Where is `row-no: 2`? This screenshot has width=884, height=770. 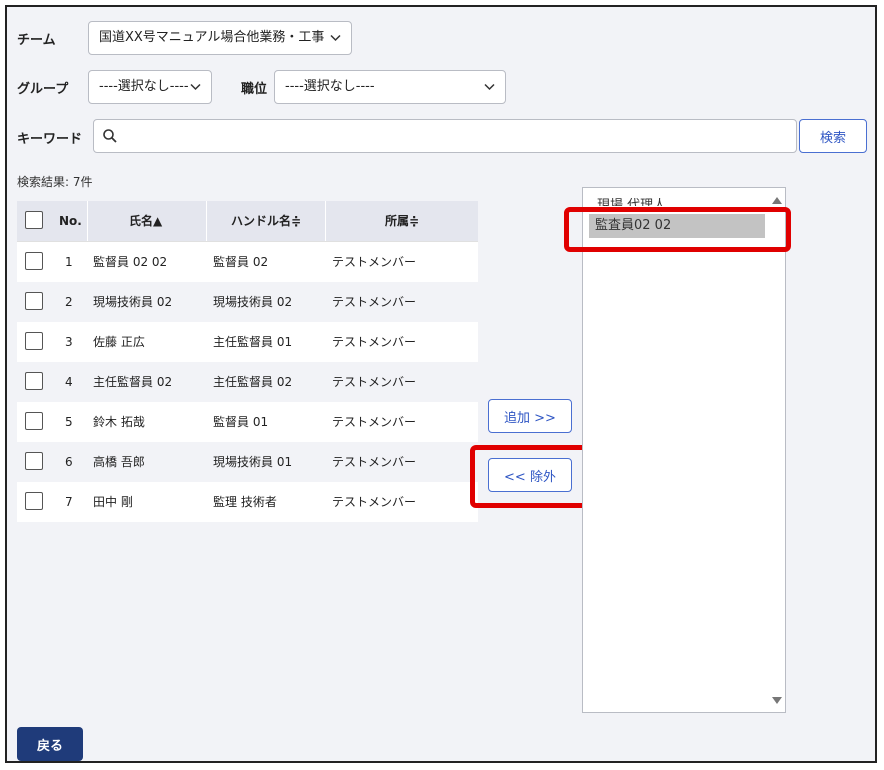
row-no: 2 is located at coordinates (69, 302).